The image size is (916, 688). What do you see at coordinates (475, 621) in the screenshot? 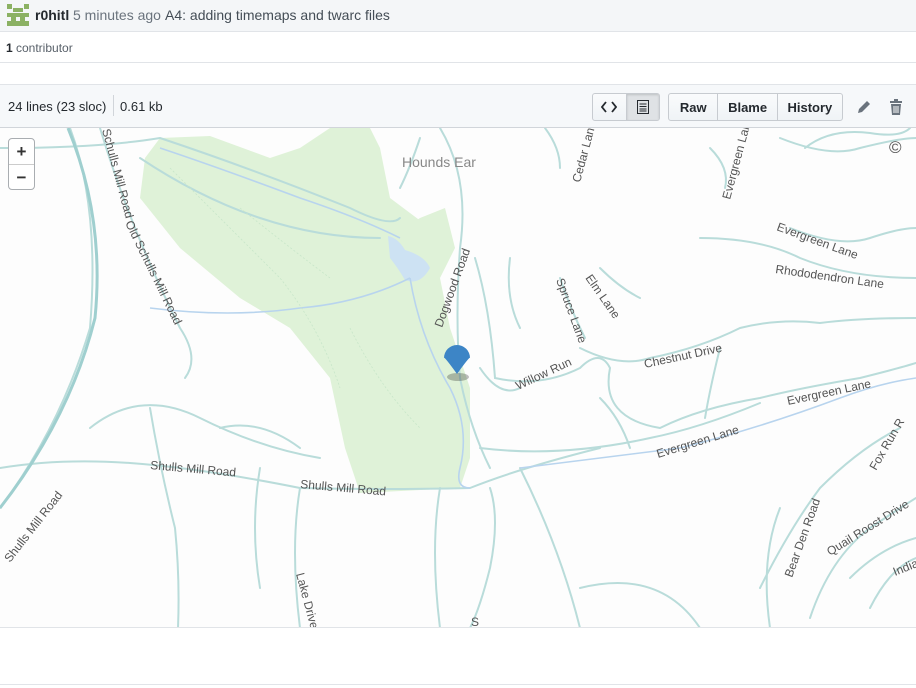
I see `label-s-road: S` at bounding box center [475, 621].